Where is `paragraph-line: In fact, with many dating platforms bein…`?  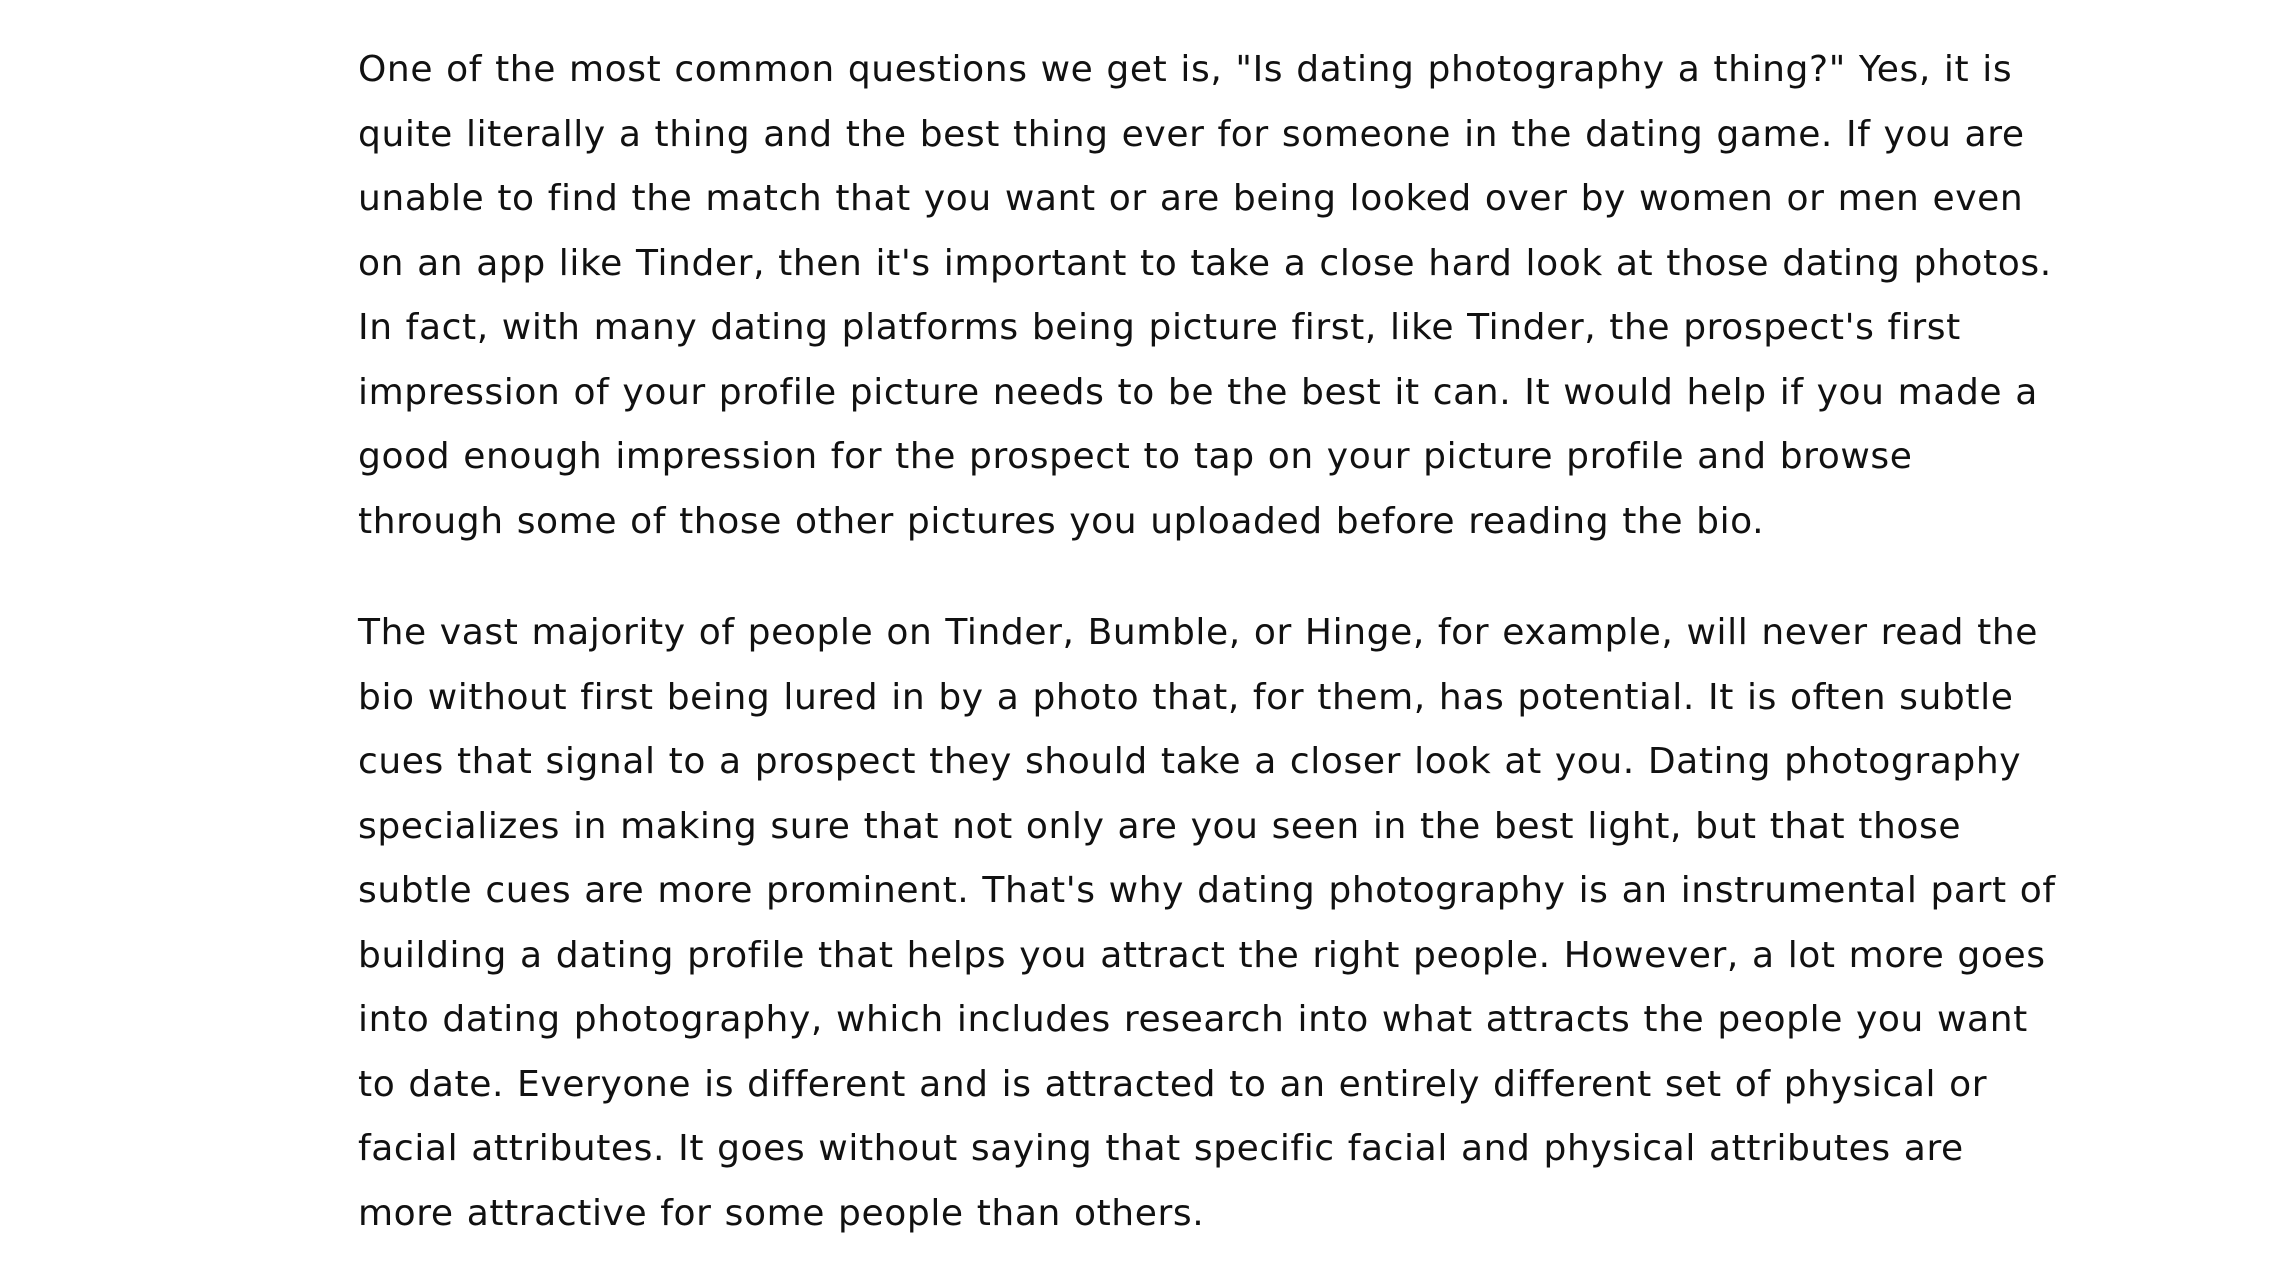 paragraph-line: In fact, with many dating platforms bein… is located at coordinates (1159, 327).